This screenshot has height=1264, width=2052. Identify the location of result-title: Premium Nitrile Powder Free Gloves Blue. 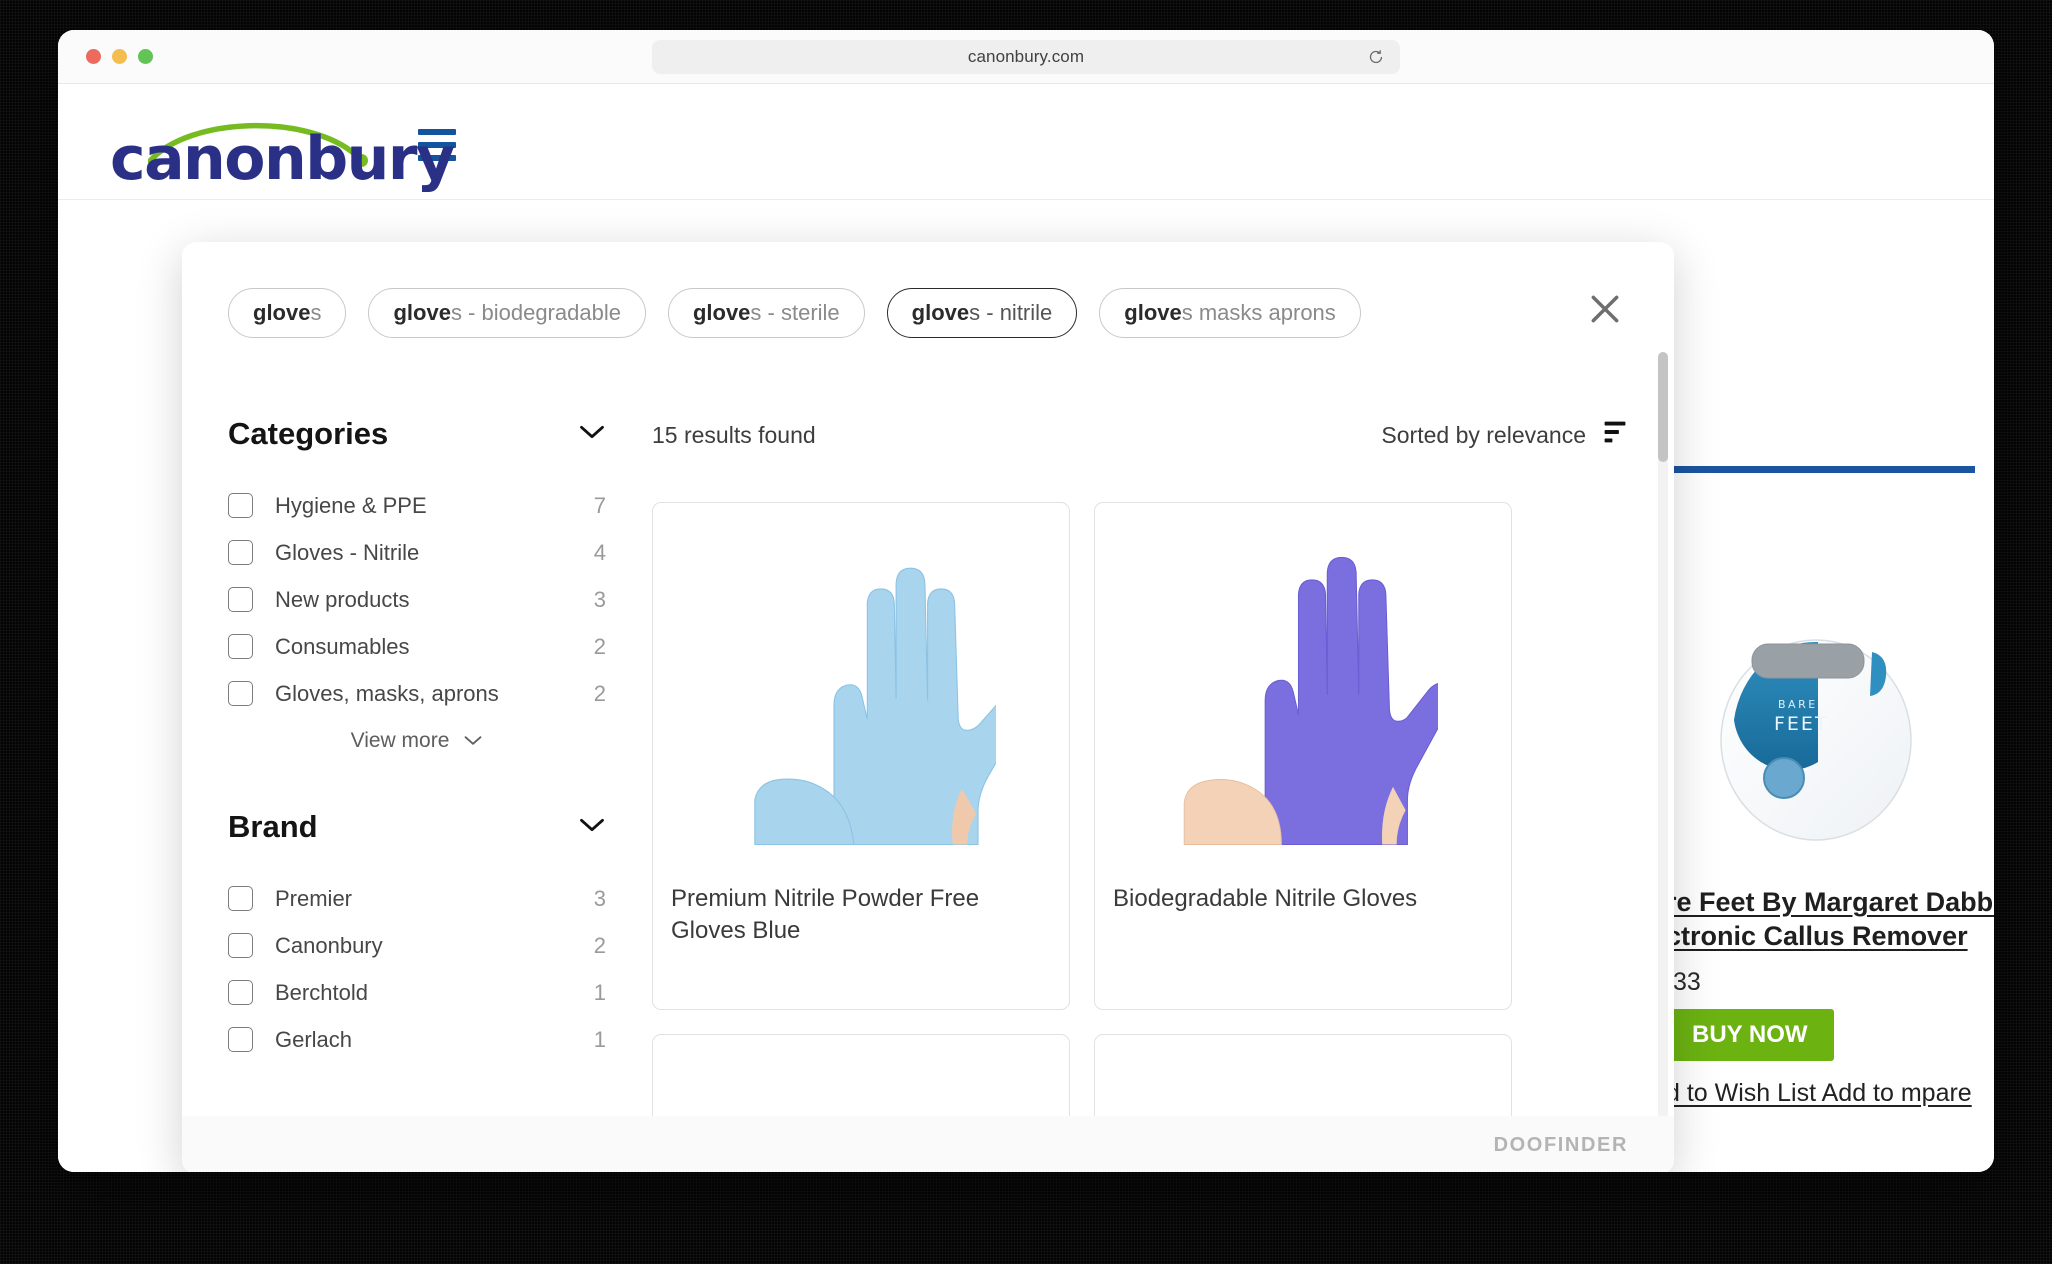
(825, 914).